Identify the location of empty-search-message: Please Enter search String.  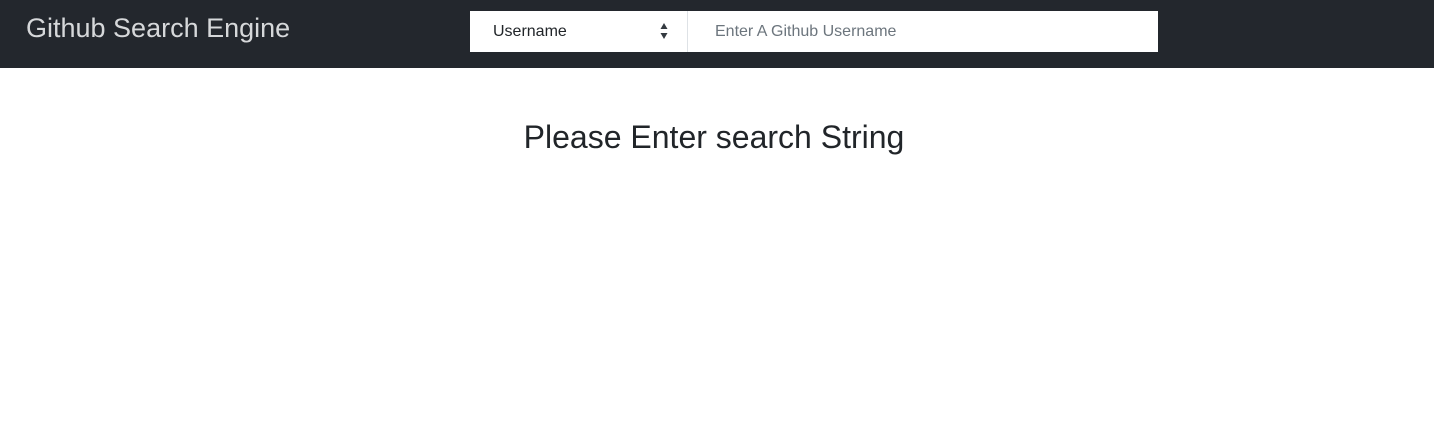
(714, 137).